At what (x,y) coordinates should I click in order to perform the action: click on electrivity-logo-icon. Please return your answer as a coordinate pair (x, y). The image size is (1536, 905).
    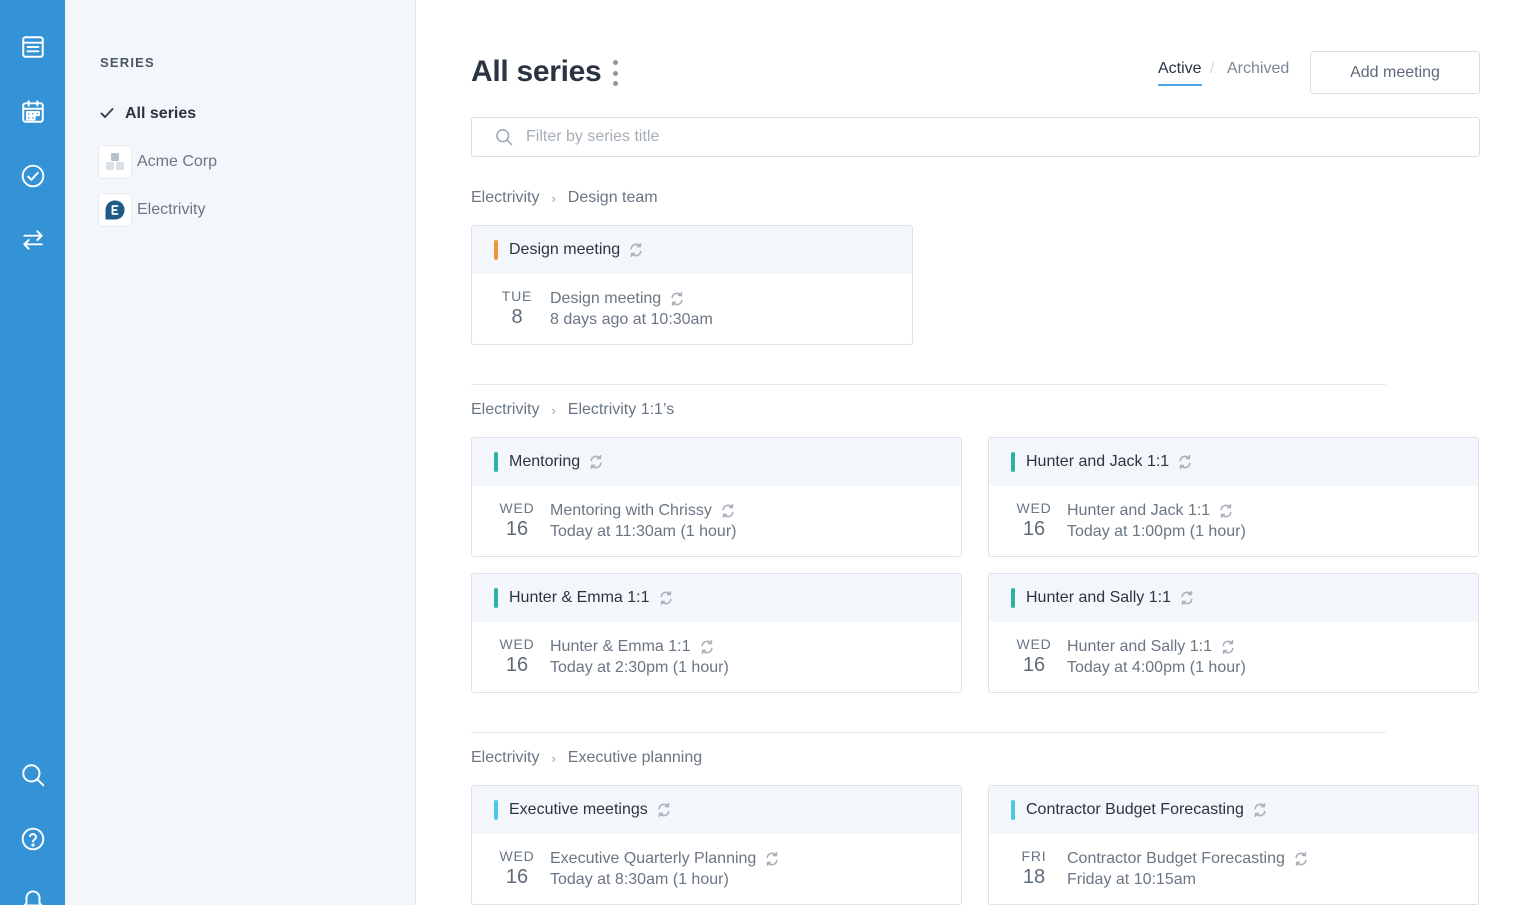
    Looking at the image, I should click on (115, 210).